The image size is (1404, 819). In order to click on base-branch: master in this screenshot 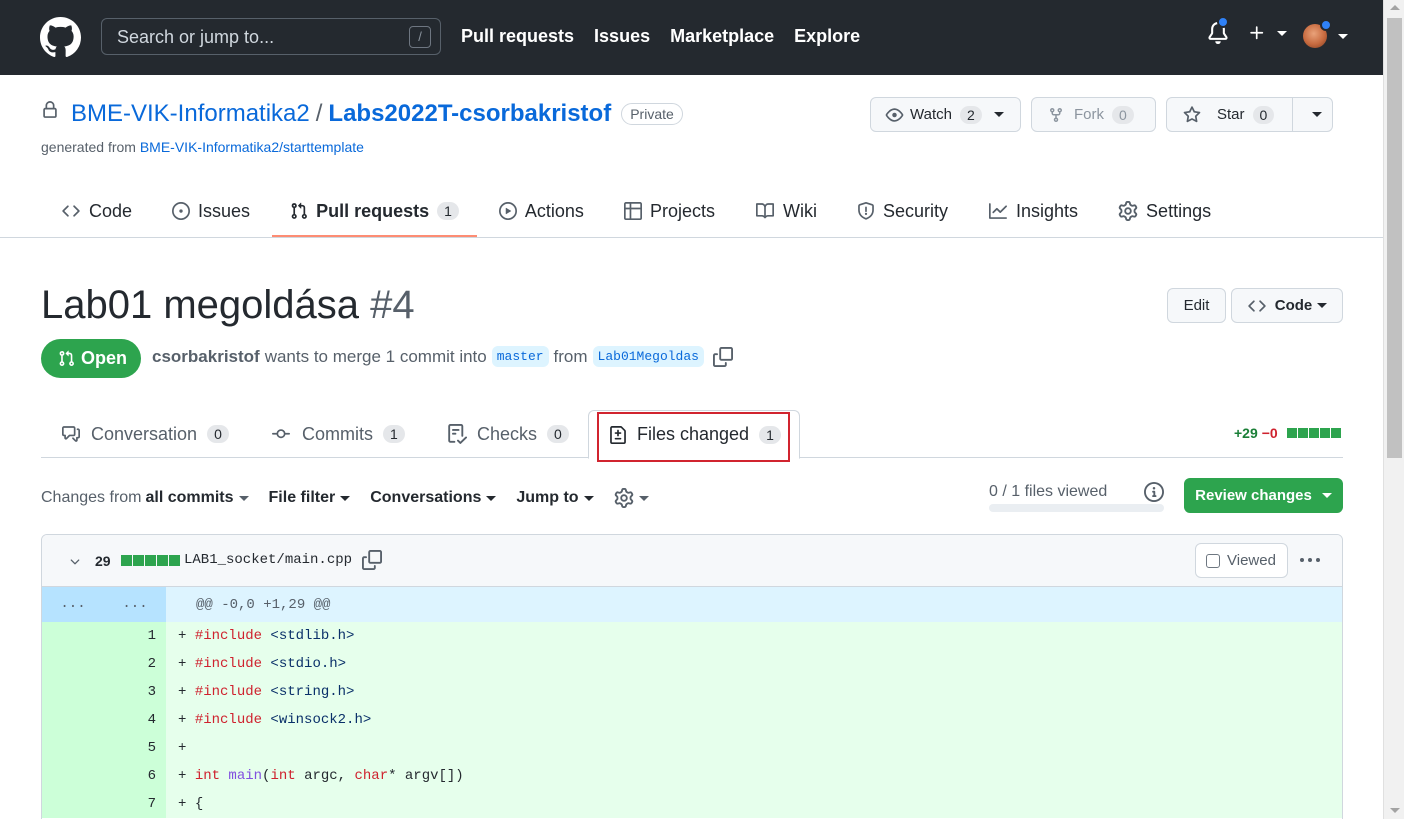, I will do `click(520, 356)`.